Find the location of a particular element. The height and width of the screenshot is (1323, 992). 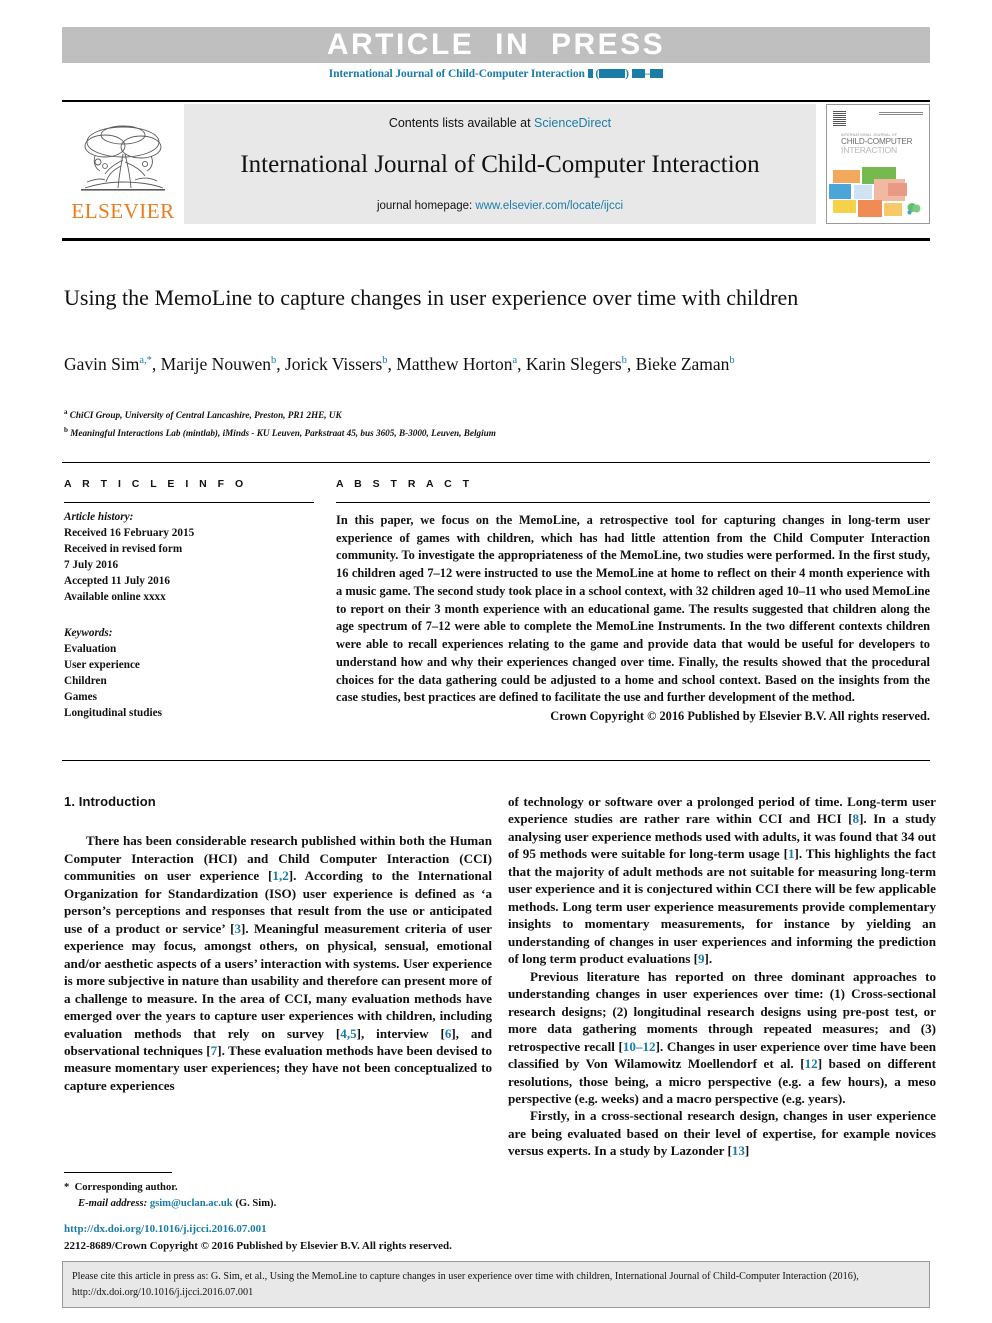

author-name: Bieke Zaman is located at coordinates (682, 364).